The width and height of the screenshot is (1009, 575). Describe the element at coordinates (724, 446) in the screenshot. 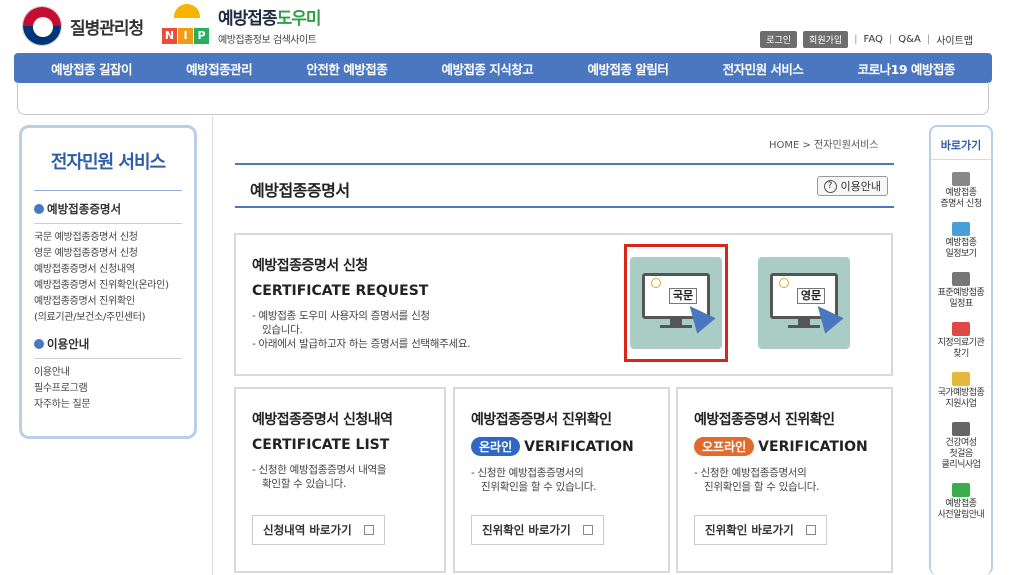

I see `offline-badge: 오프라인` at that location.